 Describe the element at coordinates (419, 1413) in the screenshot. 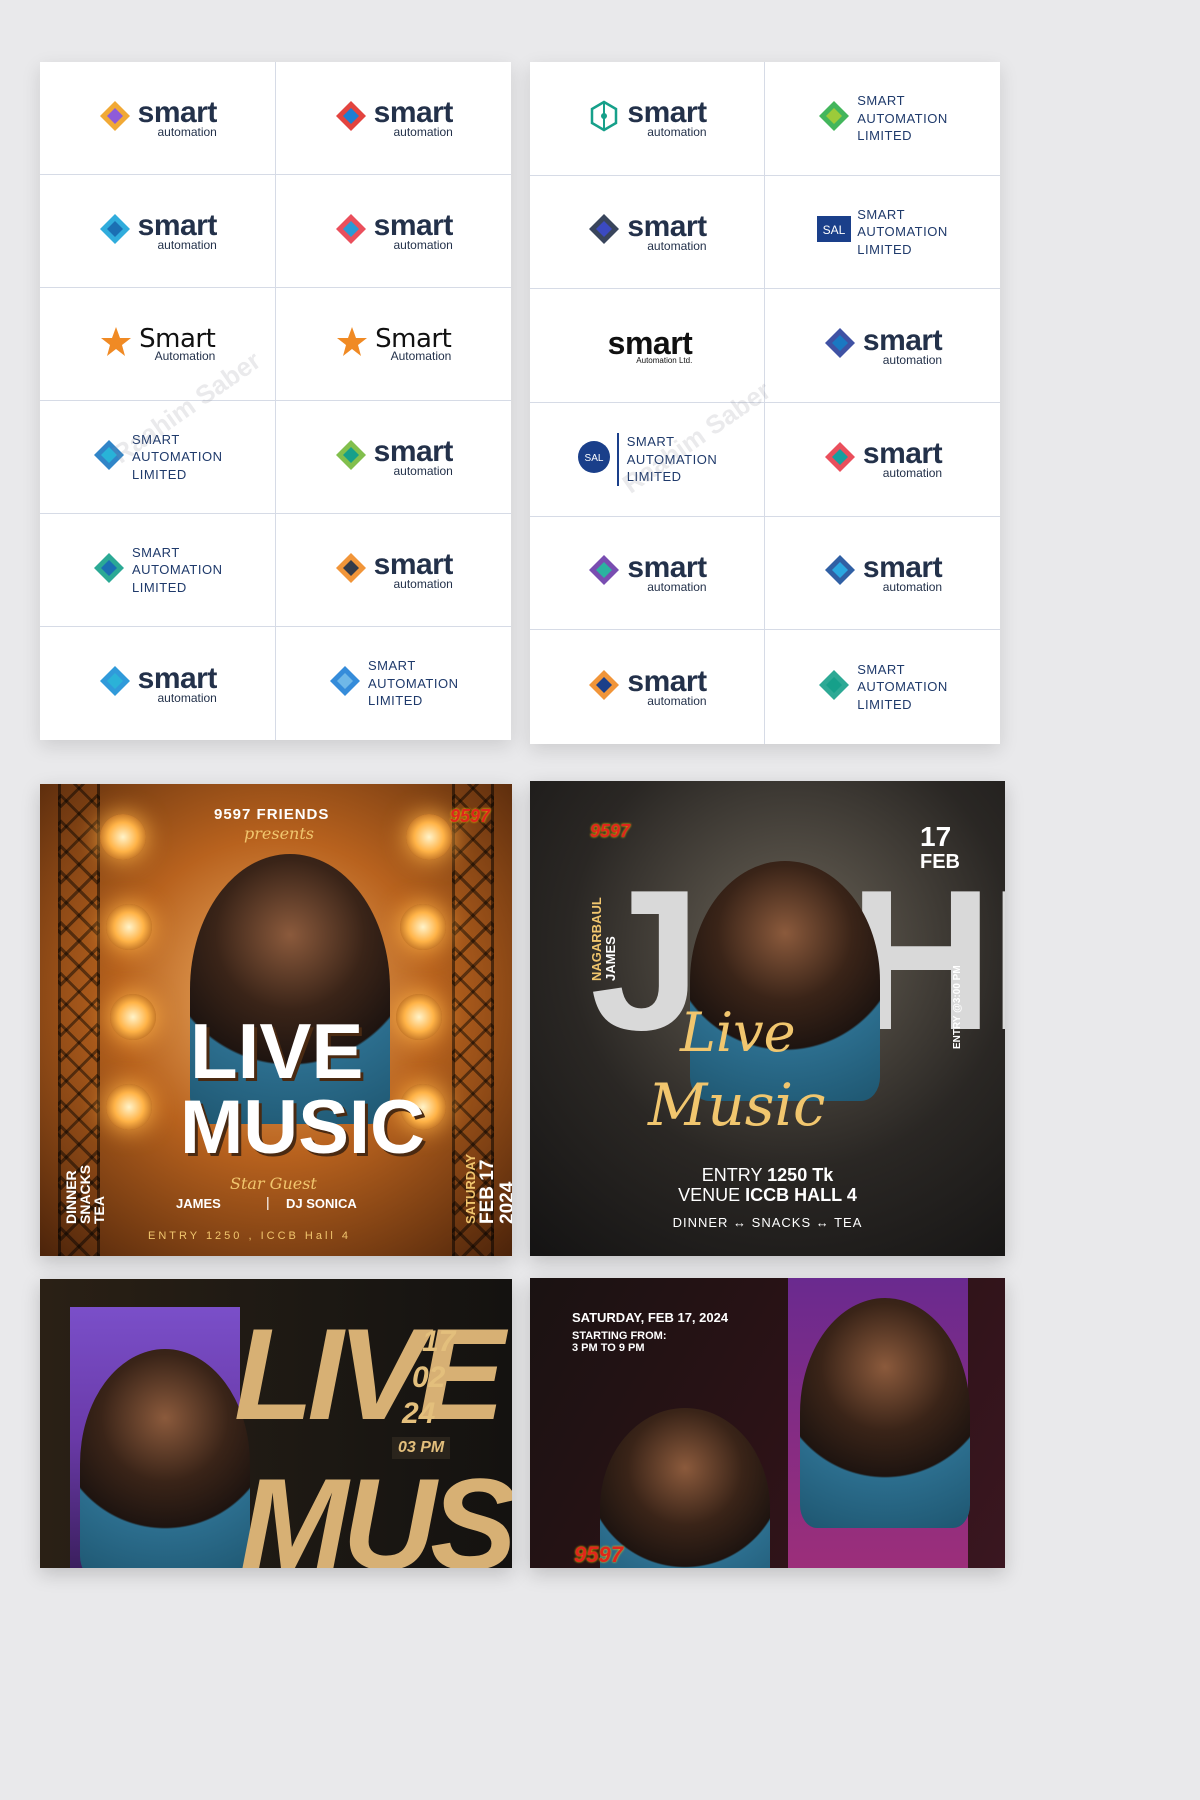

I see `date-year: 24` at that location.